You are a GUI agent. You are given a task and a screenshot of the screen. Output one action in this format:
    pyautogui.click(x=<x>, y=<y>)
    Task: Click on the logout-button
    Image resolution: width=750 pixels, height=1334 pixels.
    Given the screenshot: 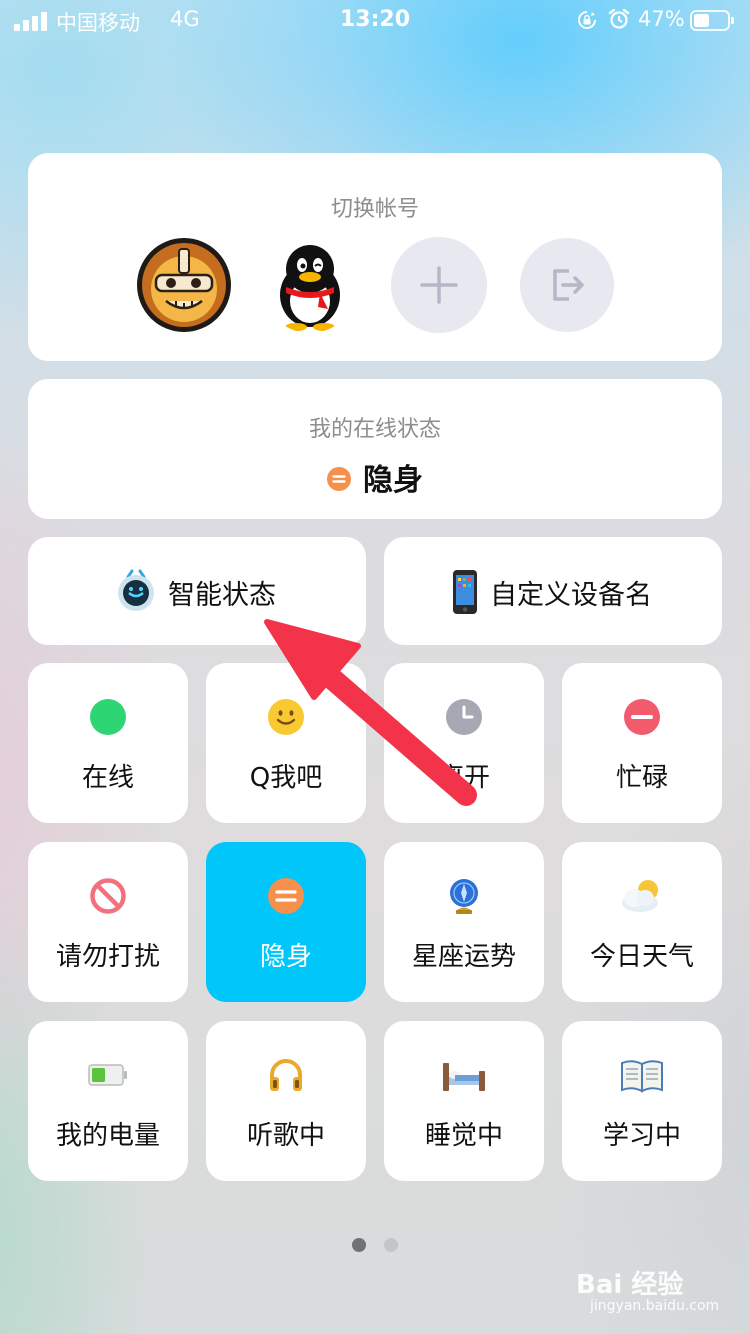 What is the action you would take?
    pyautogui.click(x=567, y=285)
    